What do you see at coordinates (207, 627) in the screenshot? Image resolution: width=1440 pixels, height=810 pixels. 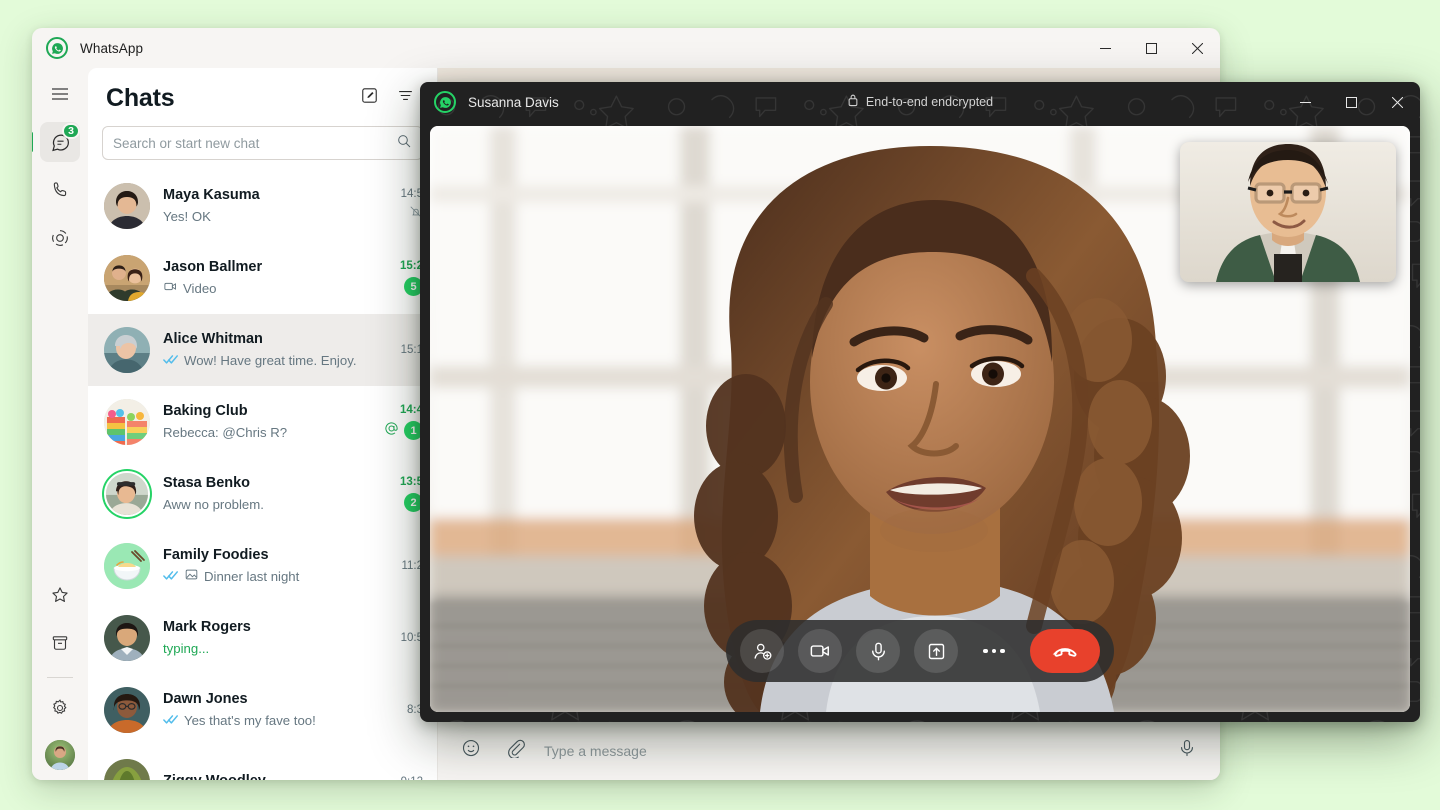 I see `chat-name: Mark Rogers` at bounding box center [207, 627].